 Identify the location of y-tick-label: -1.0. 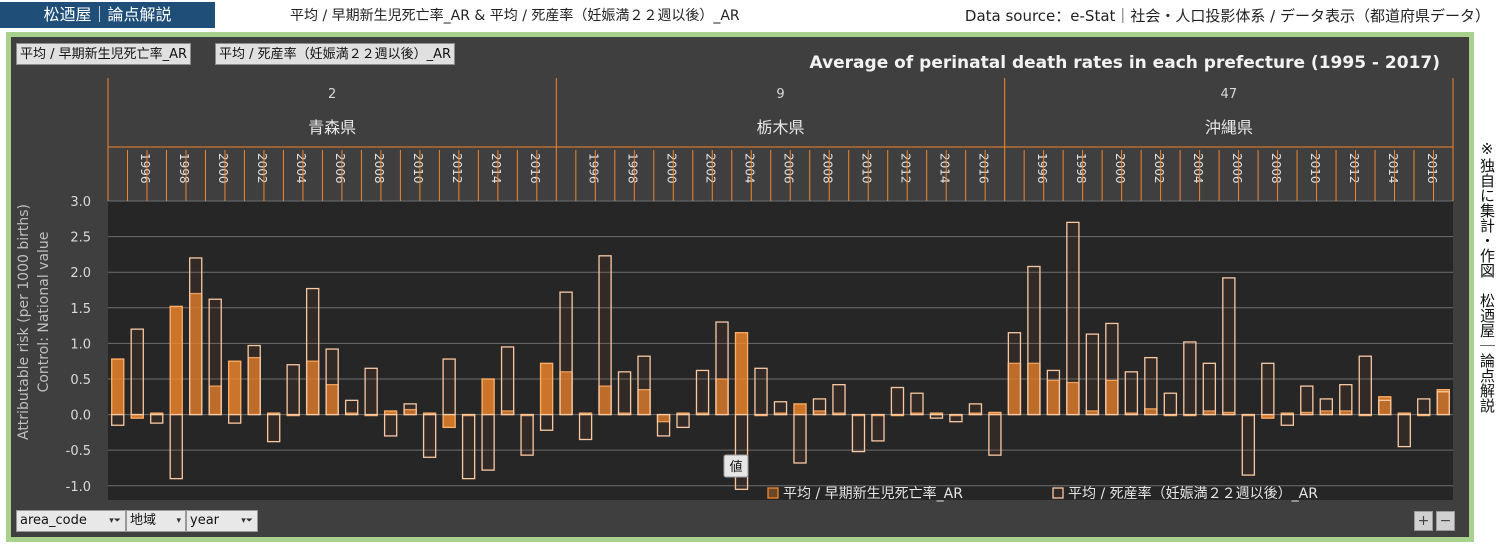
(78, 487).